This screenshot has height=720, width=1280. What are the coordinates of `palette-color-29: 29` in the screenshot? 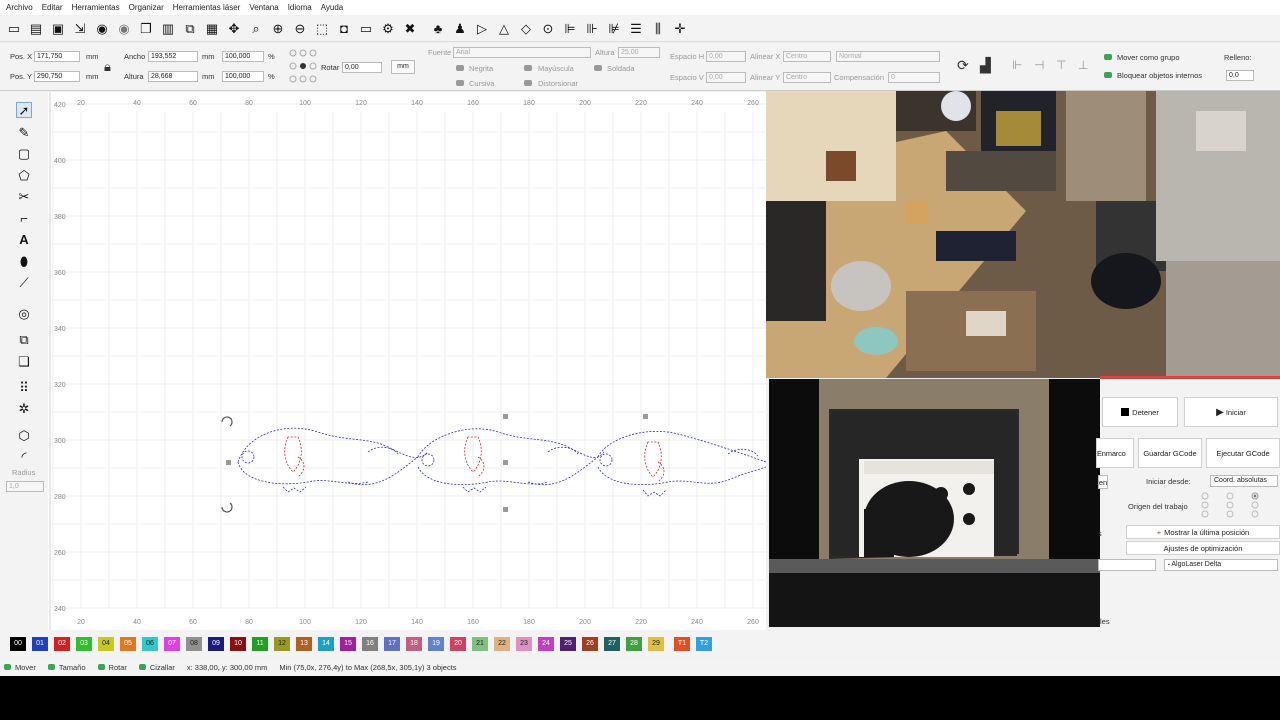 It's located at (656, 643).